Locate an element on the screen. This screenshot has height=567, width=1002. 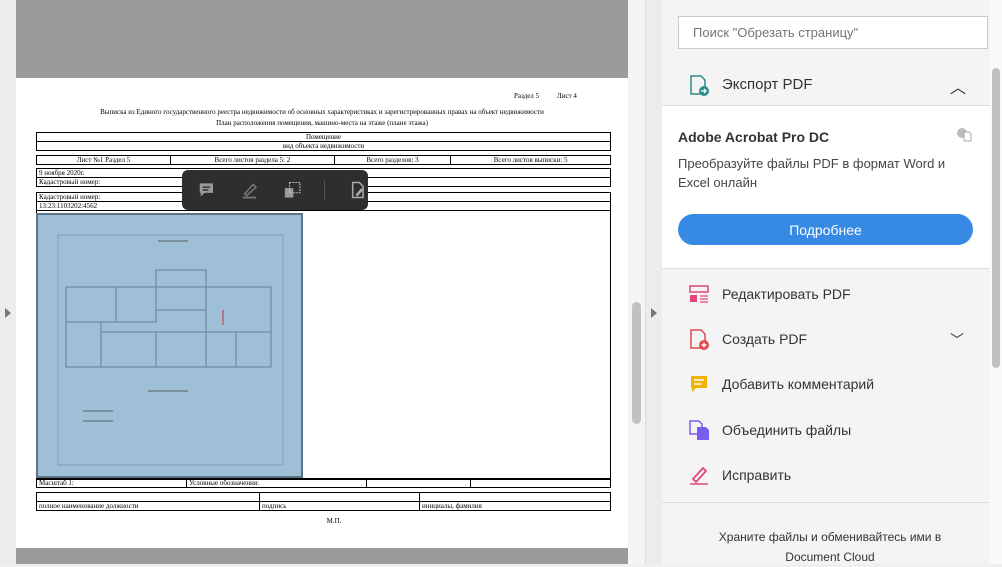
tool-edit-pdf: Редактировать PDF is located at coordinates (769, 294).